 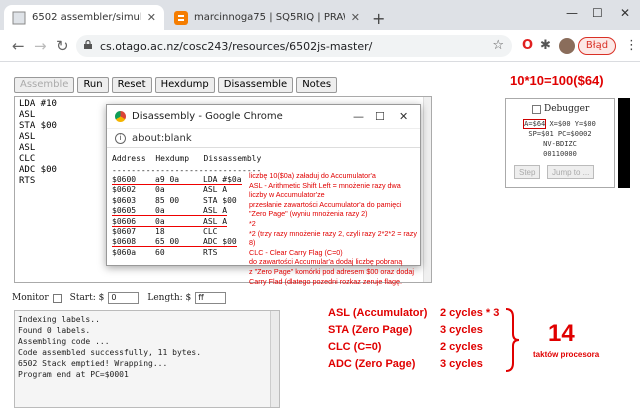 What do you see at coordinates (164, 231) in the screenshot?
I see `disassembly-row: $0607 18 CLC` at bounding box center [164, 231].